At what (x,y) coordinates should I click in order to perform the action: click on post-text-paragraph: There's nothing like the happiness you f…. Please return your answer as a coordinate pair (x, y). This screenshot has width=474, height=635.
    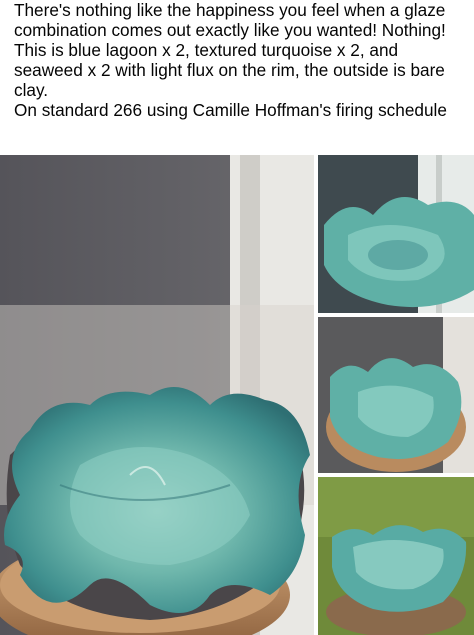
    Looking at the image, I should click on (230, 50).